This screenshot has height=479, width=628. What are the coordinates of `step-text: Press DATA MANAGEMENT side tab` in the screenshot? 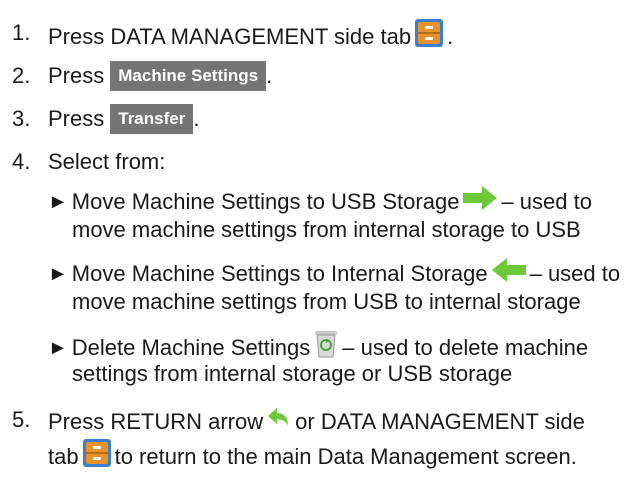 It's located at (230, 36).